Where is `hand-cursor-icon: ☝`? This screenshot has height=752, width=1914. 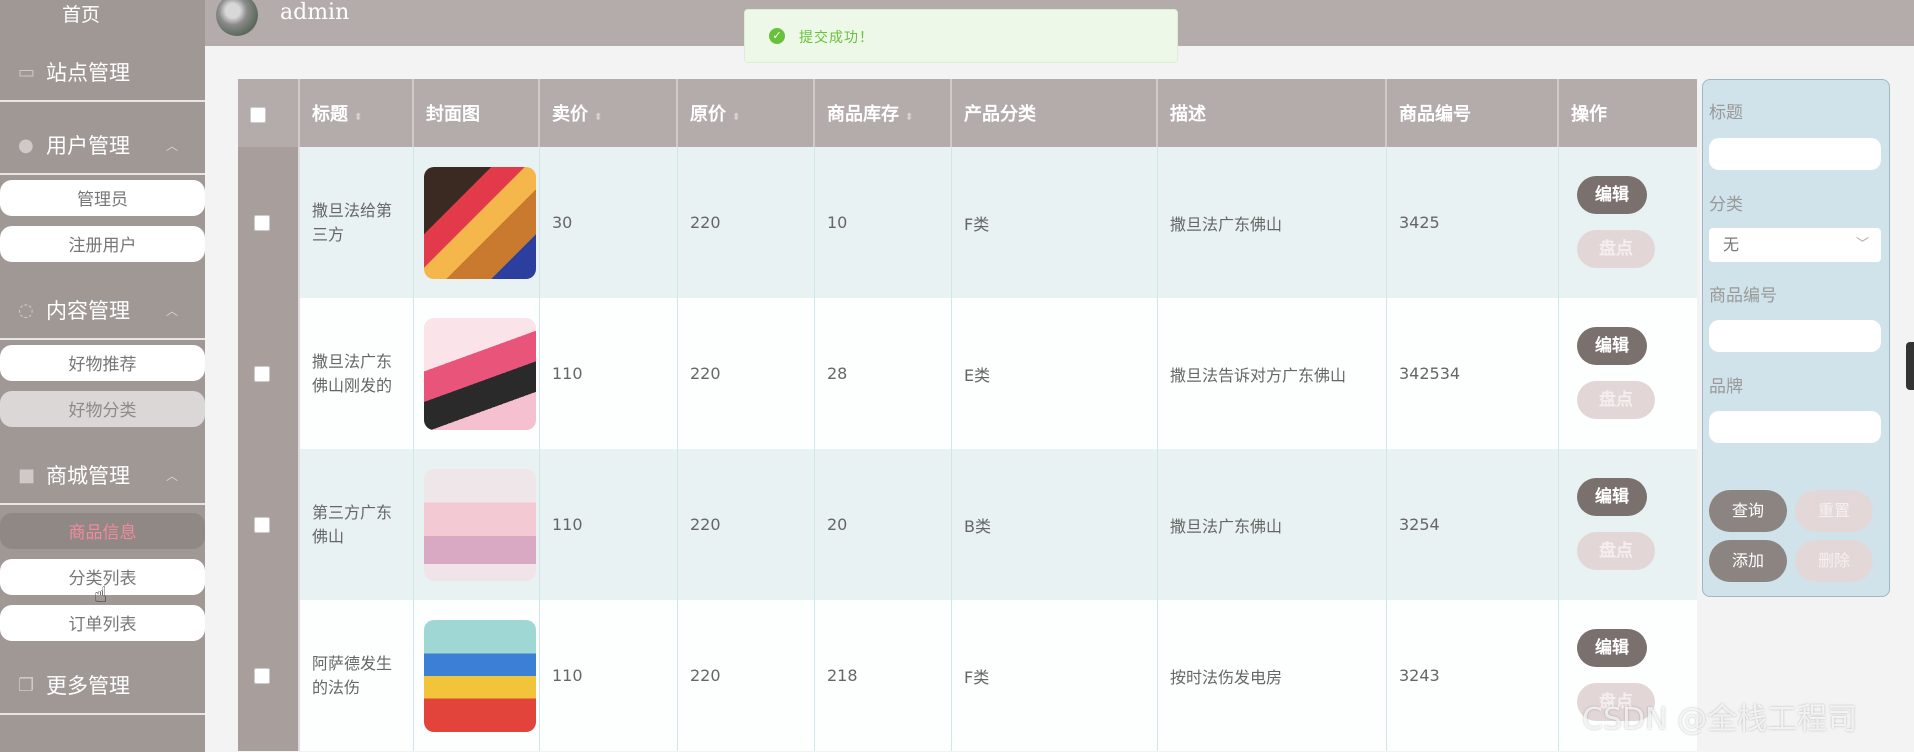
hand-cursor-icon: ☝ is located at coordinates (101, 595).